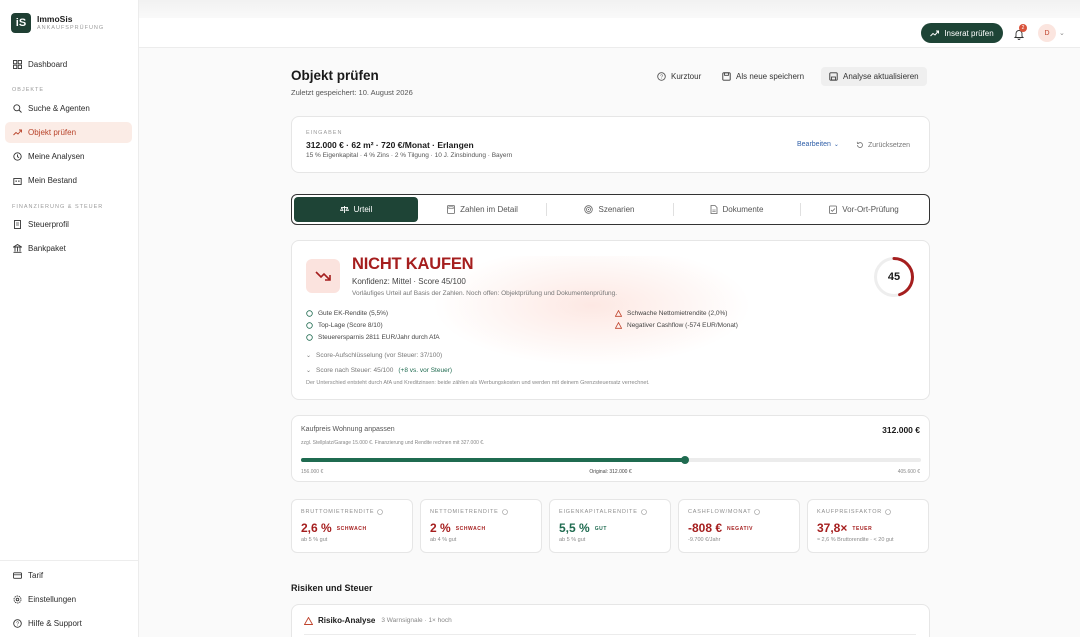  Describe the element at coordinates (55, 623) in the screenshot. I see `sidebar-item-label: Hilfe & Support` at that location.